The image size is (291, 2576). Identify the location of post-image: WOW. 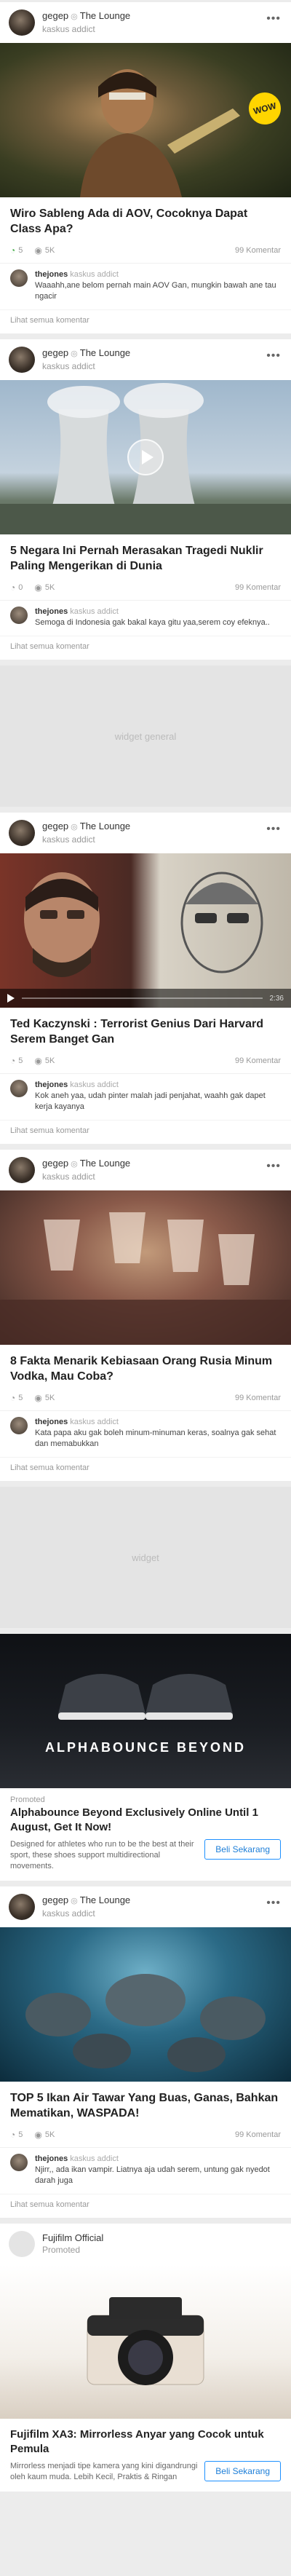
(145, 120).